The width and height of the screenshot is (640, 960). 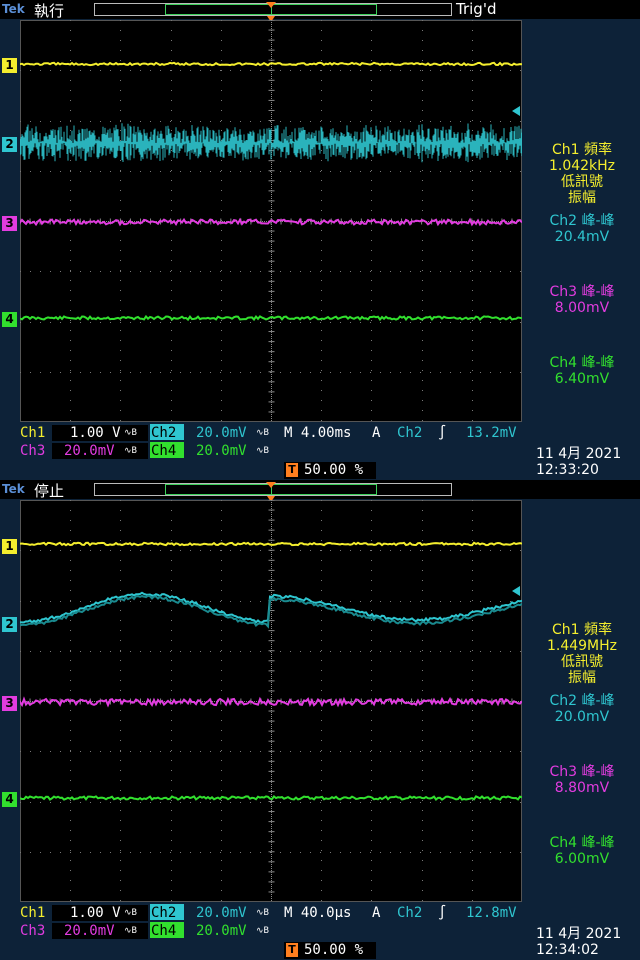 What do you see at coordinates (476, 9) in the screenshot?
I see `trigger-status: Trig'd` at bounding box center [476, 9].